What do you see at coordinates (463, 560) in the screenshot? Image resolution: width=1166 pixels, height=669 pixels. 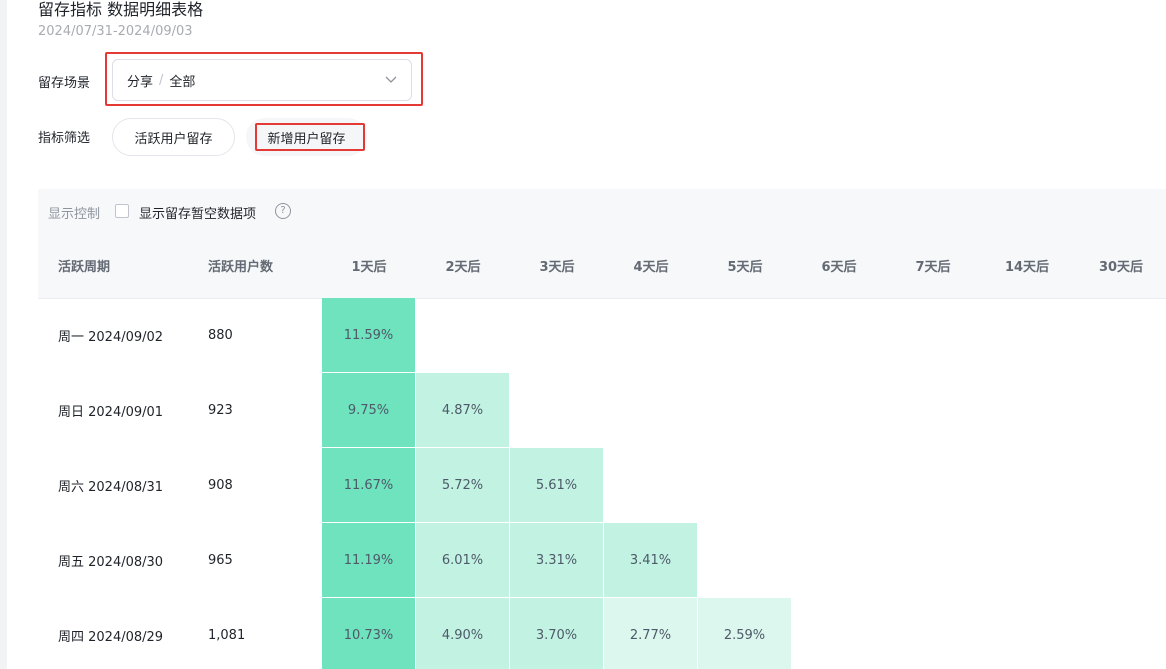 I see `retention-cell: 6.01%` at bounding box center [463, 560].